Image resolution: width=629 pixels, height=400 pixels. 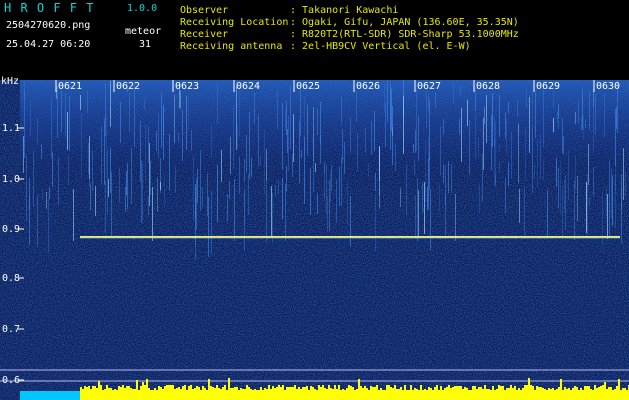 What do you see at coordinates (488, 86) in the screenshot?
I see `minute-label: 0628` at bounding box center [488, 86].